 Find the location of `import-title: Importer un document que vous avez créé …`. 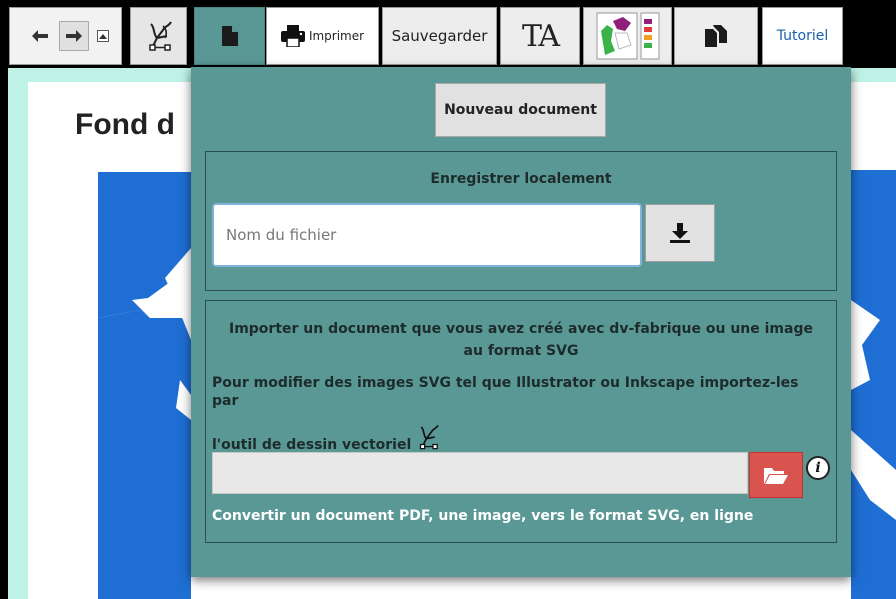

import-title: Importer un document que vous avez créé … is located at coordinates (520, 340).